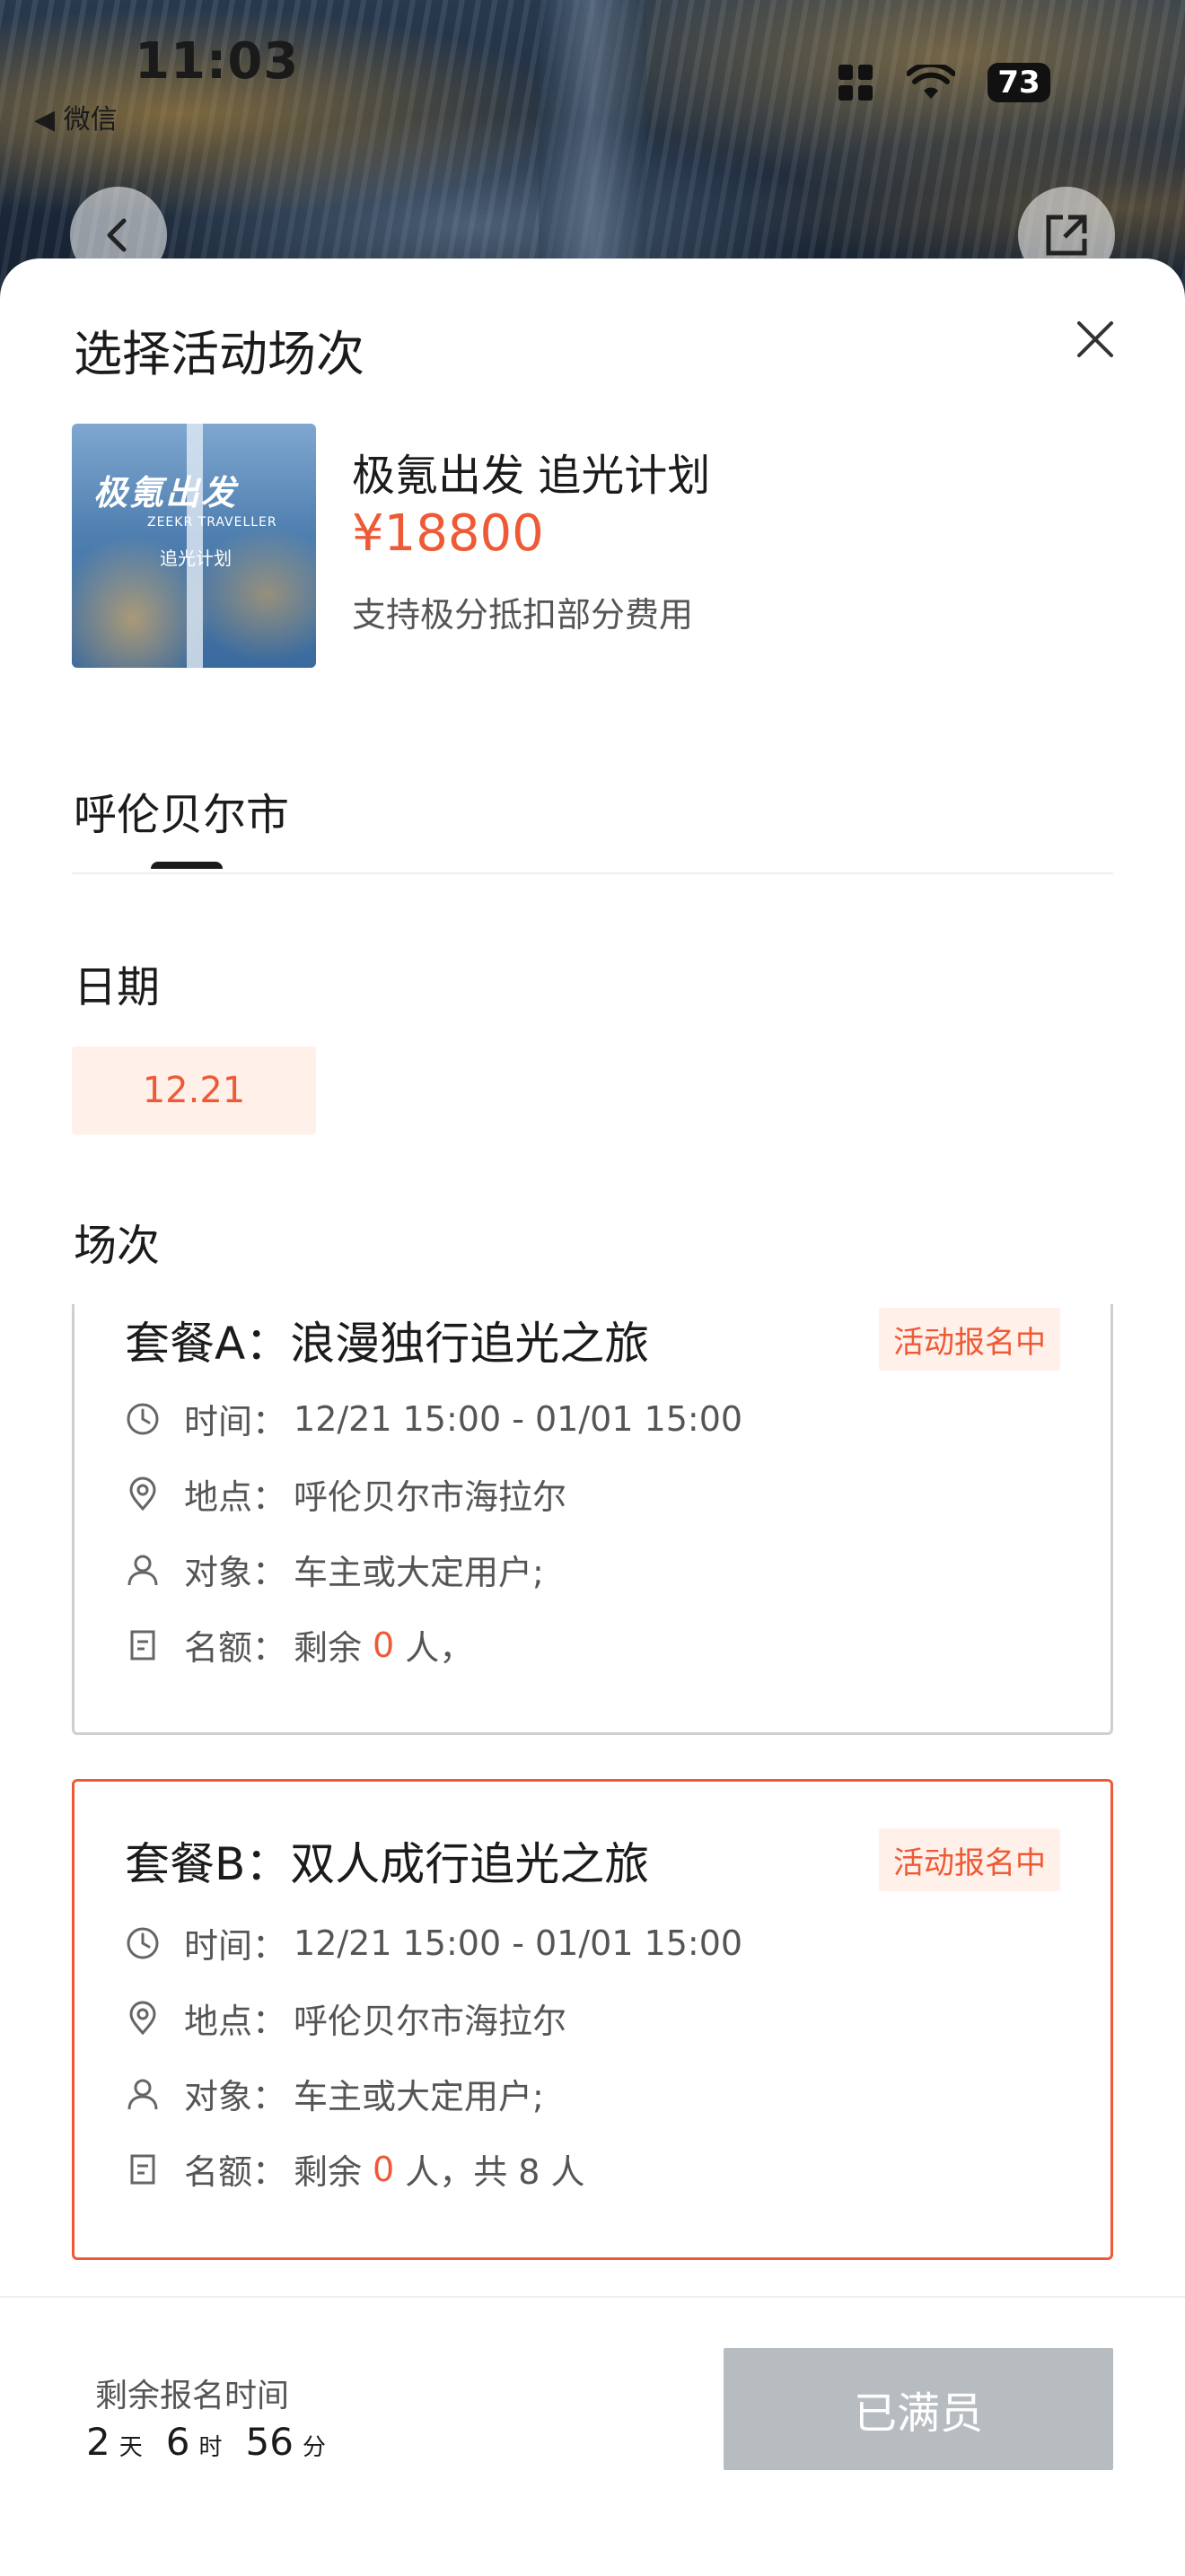 The height and width of the screenshot is (2576, 1185). What do you see at coordinates (192, 2396) in the screenshot?
I see `remaining-time-label: 剩余报名时间` at bounding box center [192, 2396].